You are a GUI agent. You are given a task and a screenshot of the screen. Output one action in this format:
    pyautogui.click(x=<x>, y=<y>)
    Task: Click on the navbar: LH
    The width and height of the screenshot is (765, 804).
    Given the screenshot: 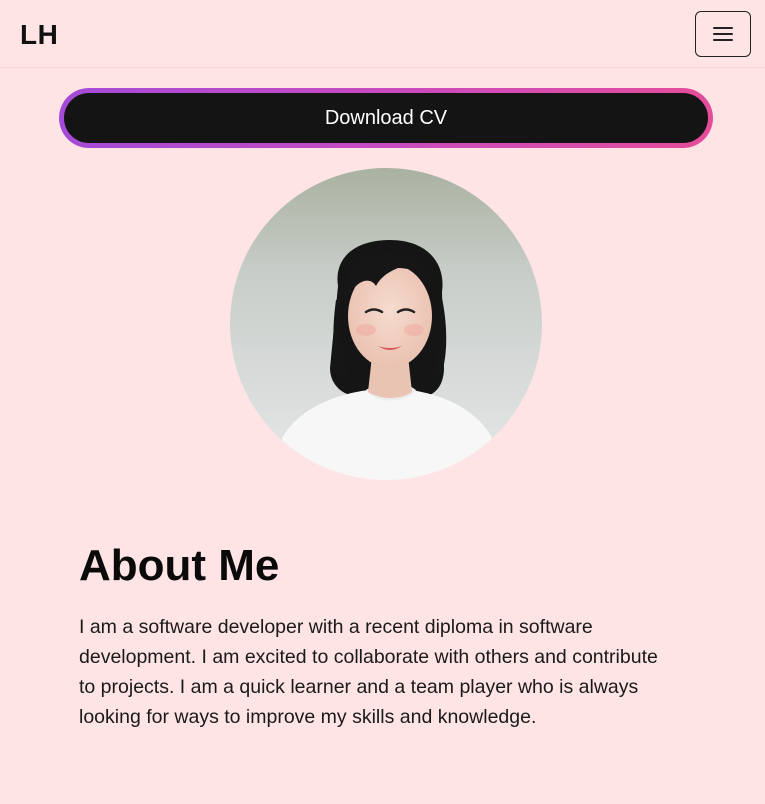 What is the action you would take?
    pyautogui.click(x=382, y=34)
    